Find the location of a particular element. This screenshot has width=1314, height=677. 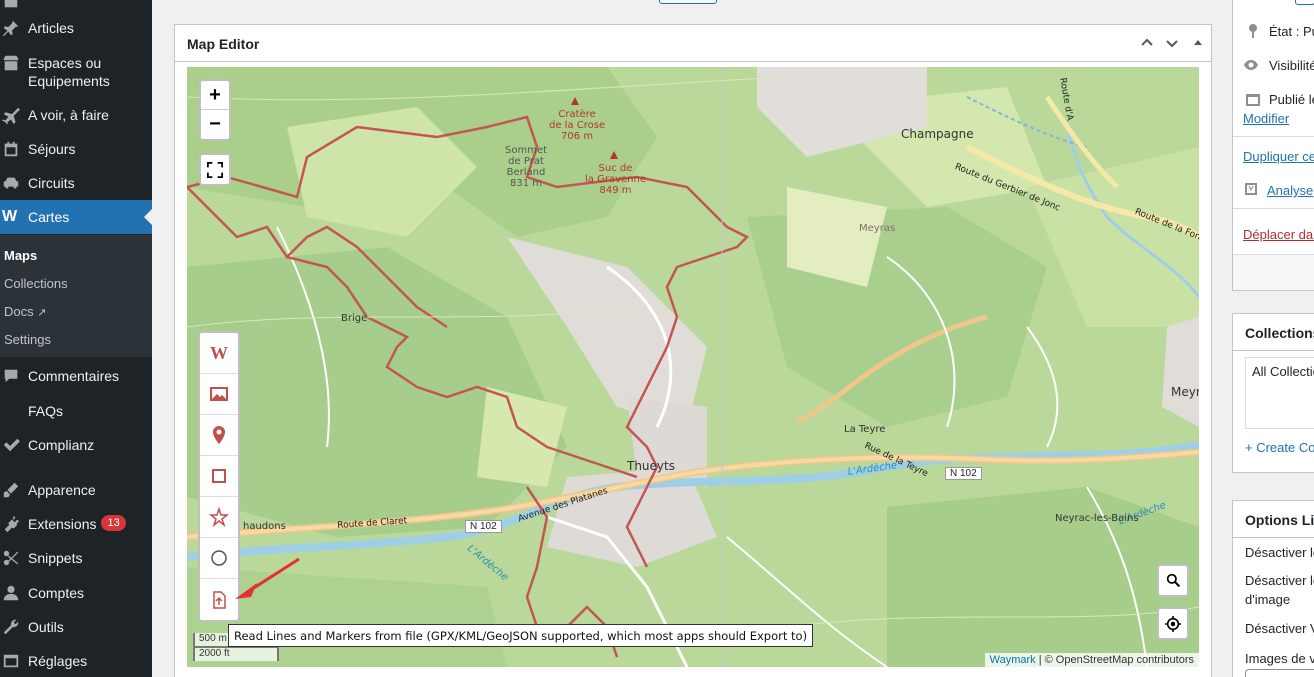

sidebar-item-commentaires: Commentaires is located at coordinates (76, 376).